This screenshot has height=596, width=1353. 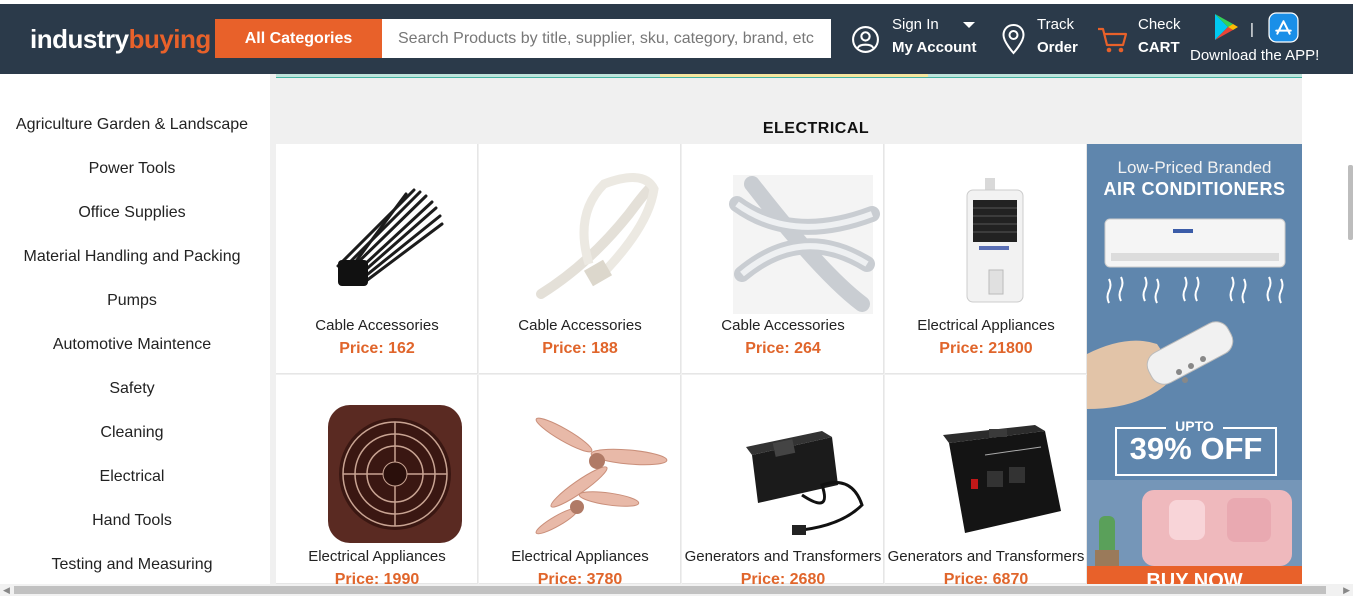 I want to click on product-card: Electrical Appliances Price: 21800, so click(x=986, y=259).